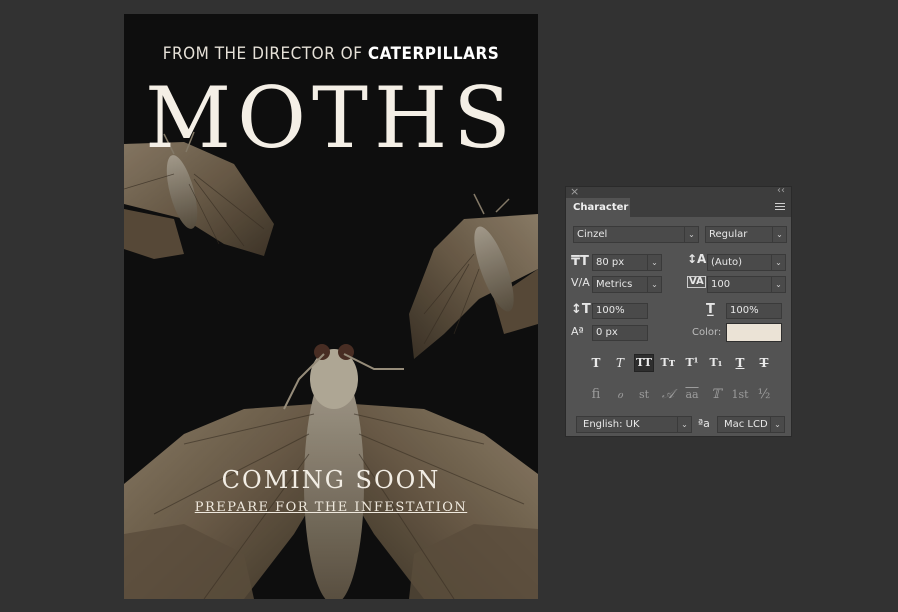 The image size is (898, 612). What do you see at coordinates (754, 332) in the screenshot?
I see `text-color-swatch` at bounding box center [754, 332].